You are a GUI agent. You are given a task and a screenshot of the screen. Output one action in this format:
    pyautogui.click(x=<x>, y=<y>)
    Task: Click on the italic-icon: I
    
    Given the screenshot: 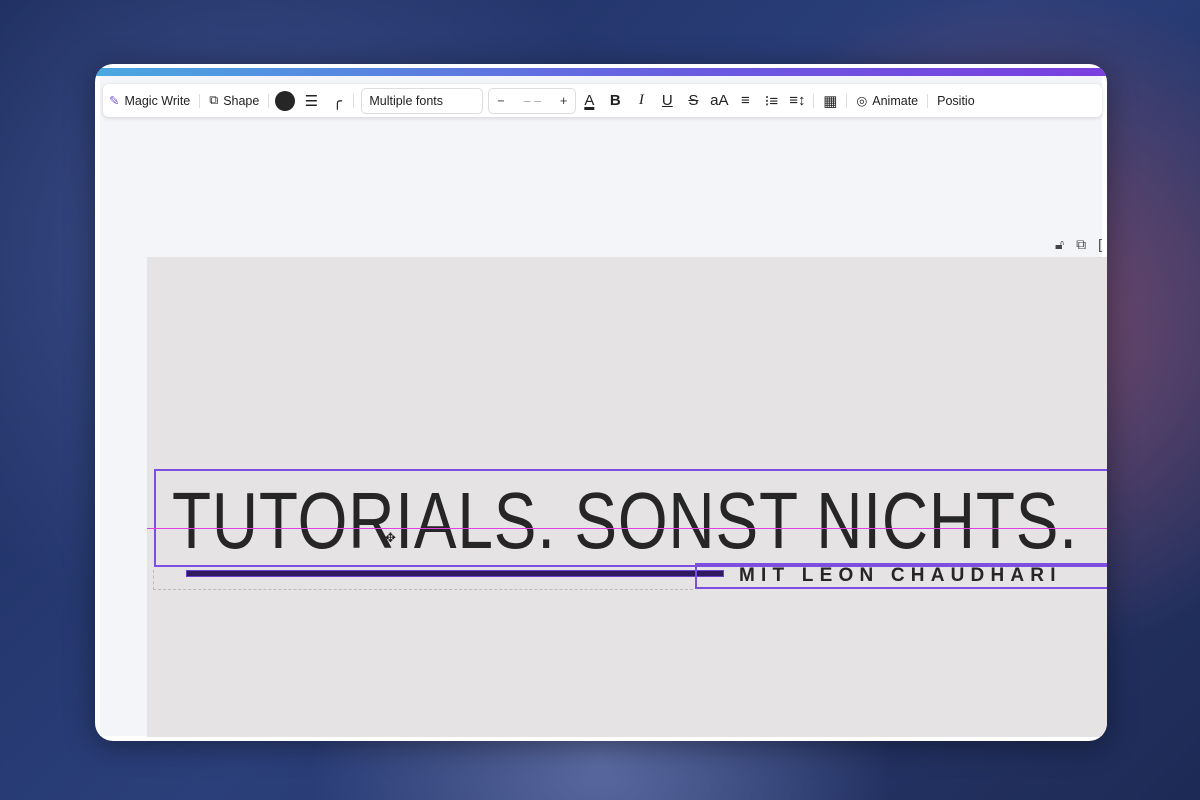 What is the action you would take?
    pyautogui.click(x=641, y=101)
    